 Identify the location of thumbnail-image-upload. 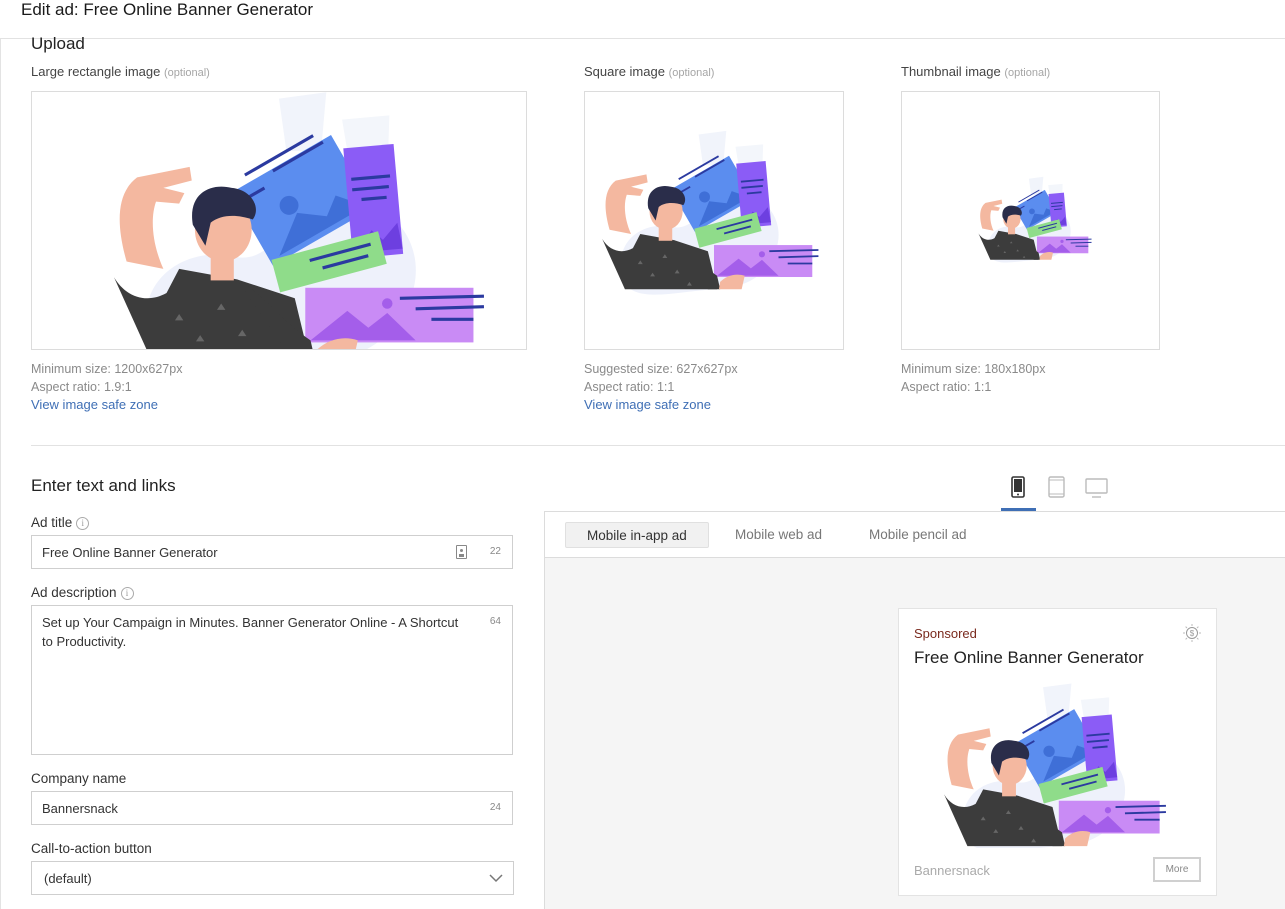
(1030, 220).